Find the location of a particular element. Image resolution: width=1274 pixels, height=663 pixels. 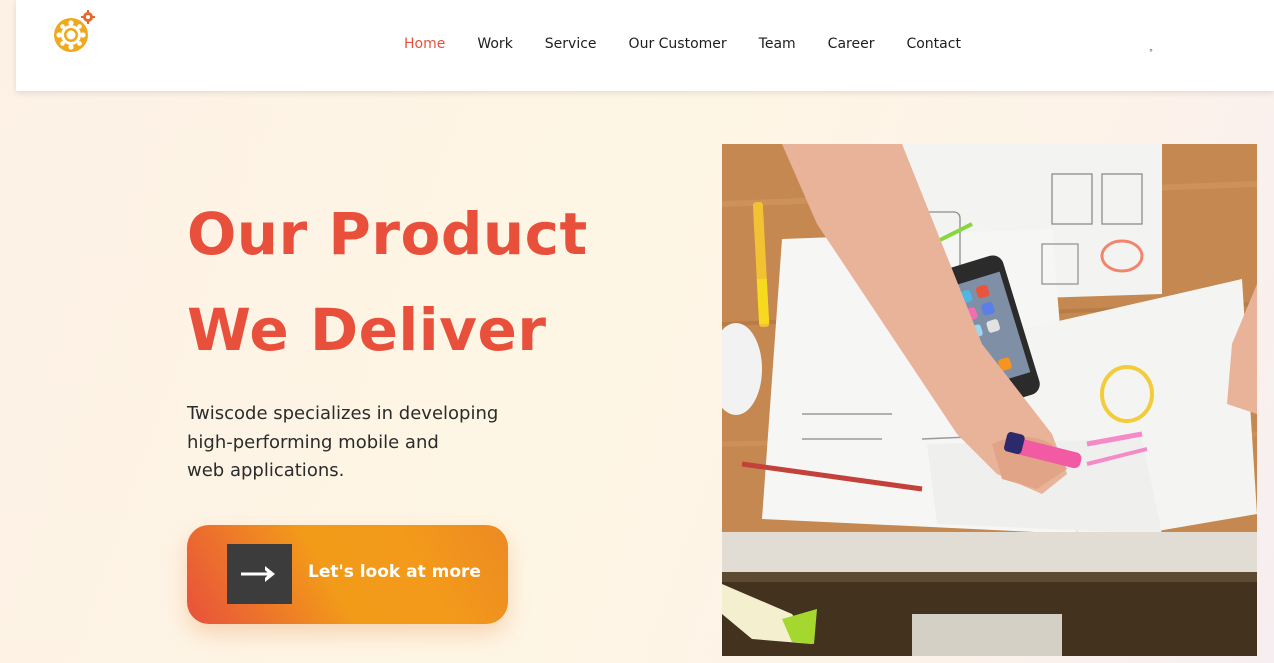

logo-gear-icon is located at coordinates (73, 33).